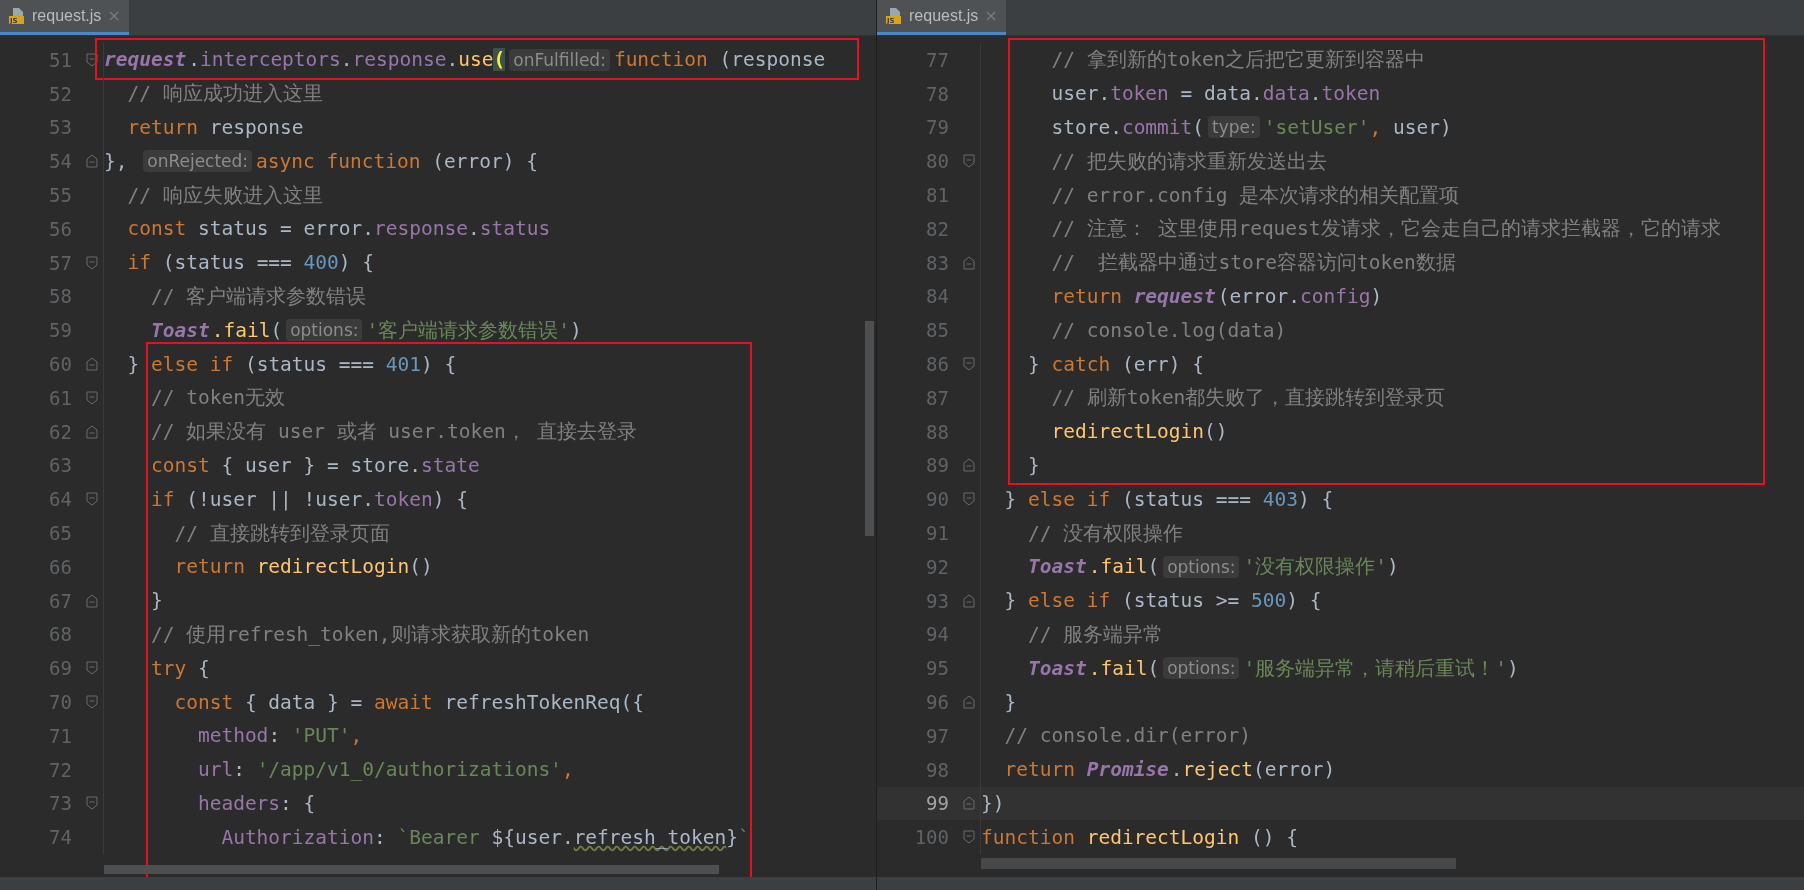 Image resolution: width=1804 pixels, height=890 pixels. What do you see at coordinates (1162, 601) in the screenshot?
I see `code-text: } else if (status >= 500) {` at bounding box center [1162, 601].